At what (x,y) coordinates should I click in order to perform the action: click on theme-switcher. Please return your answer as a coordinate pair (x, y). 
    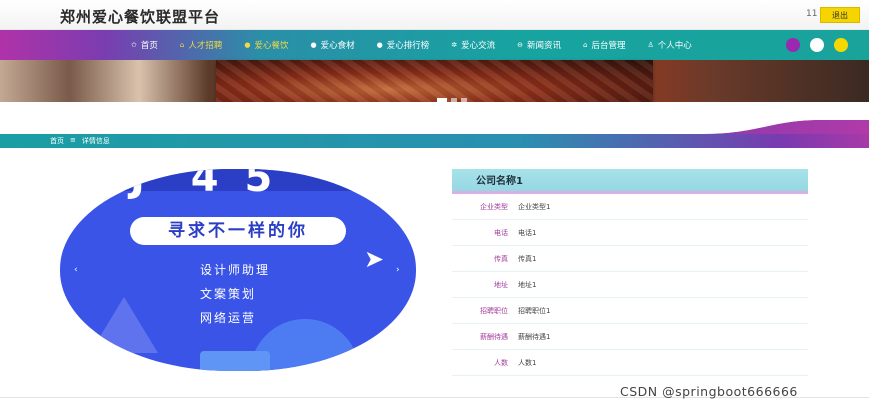
    Looking at the image, I should click on (817, 45).